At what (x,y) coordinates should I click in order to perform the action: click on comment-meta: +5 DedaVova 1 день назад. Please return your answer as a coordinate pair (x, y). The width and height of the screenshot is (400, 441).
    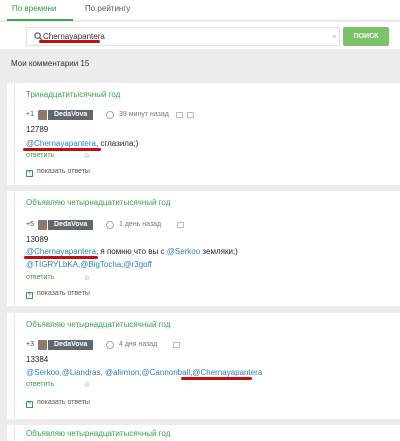
    Looking at the image, I should click on (206, 225).